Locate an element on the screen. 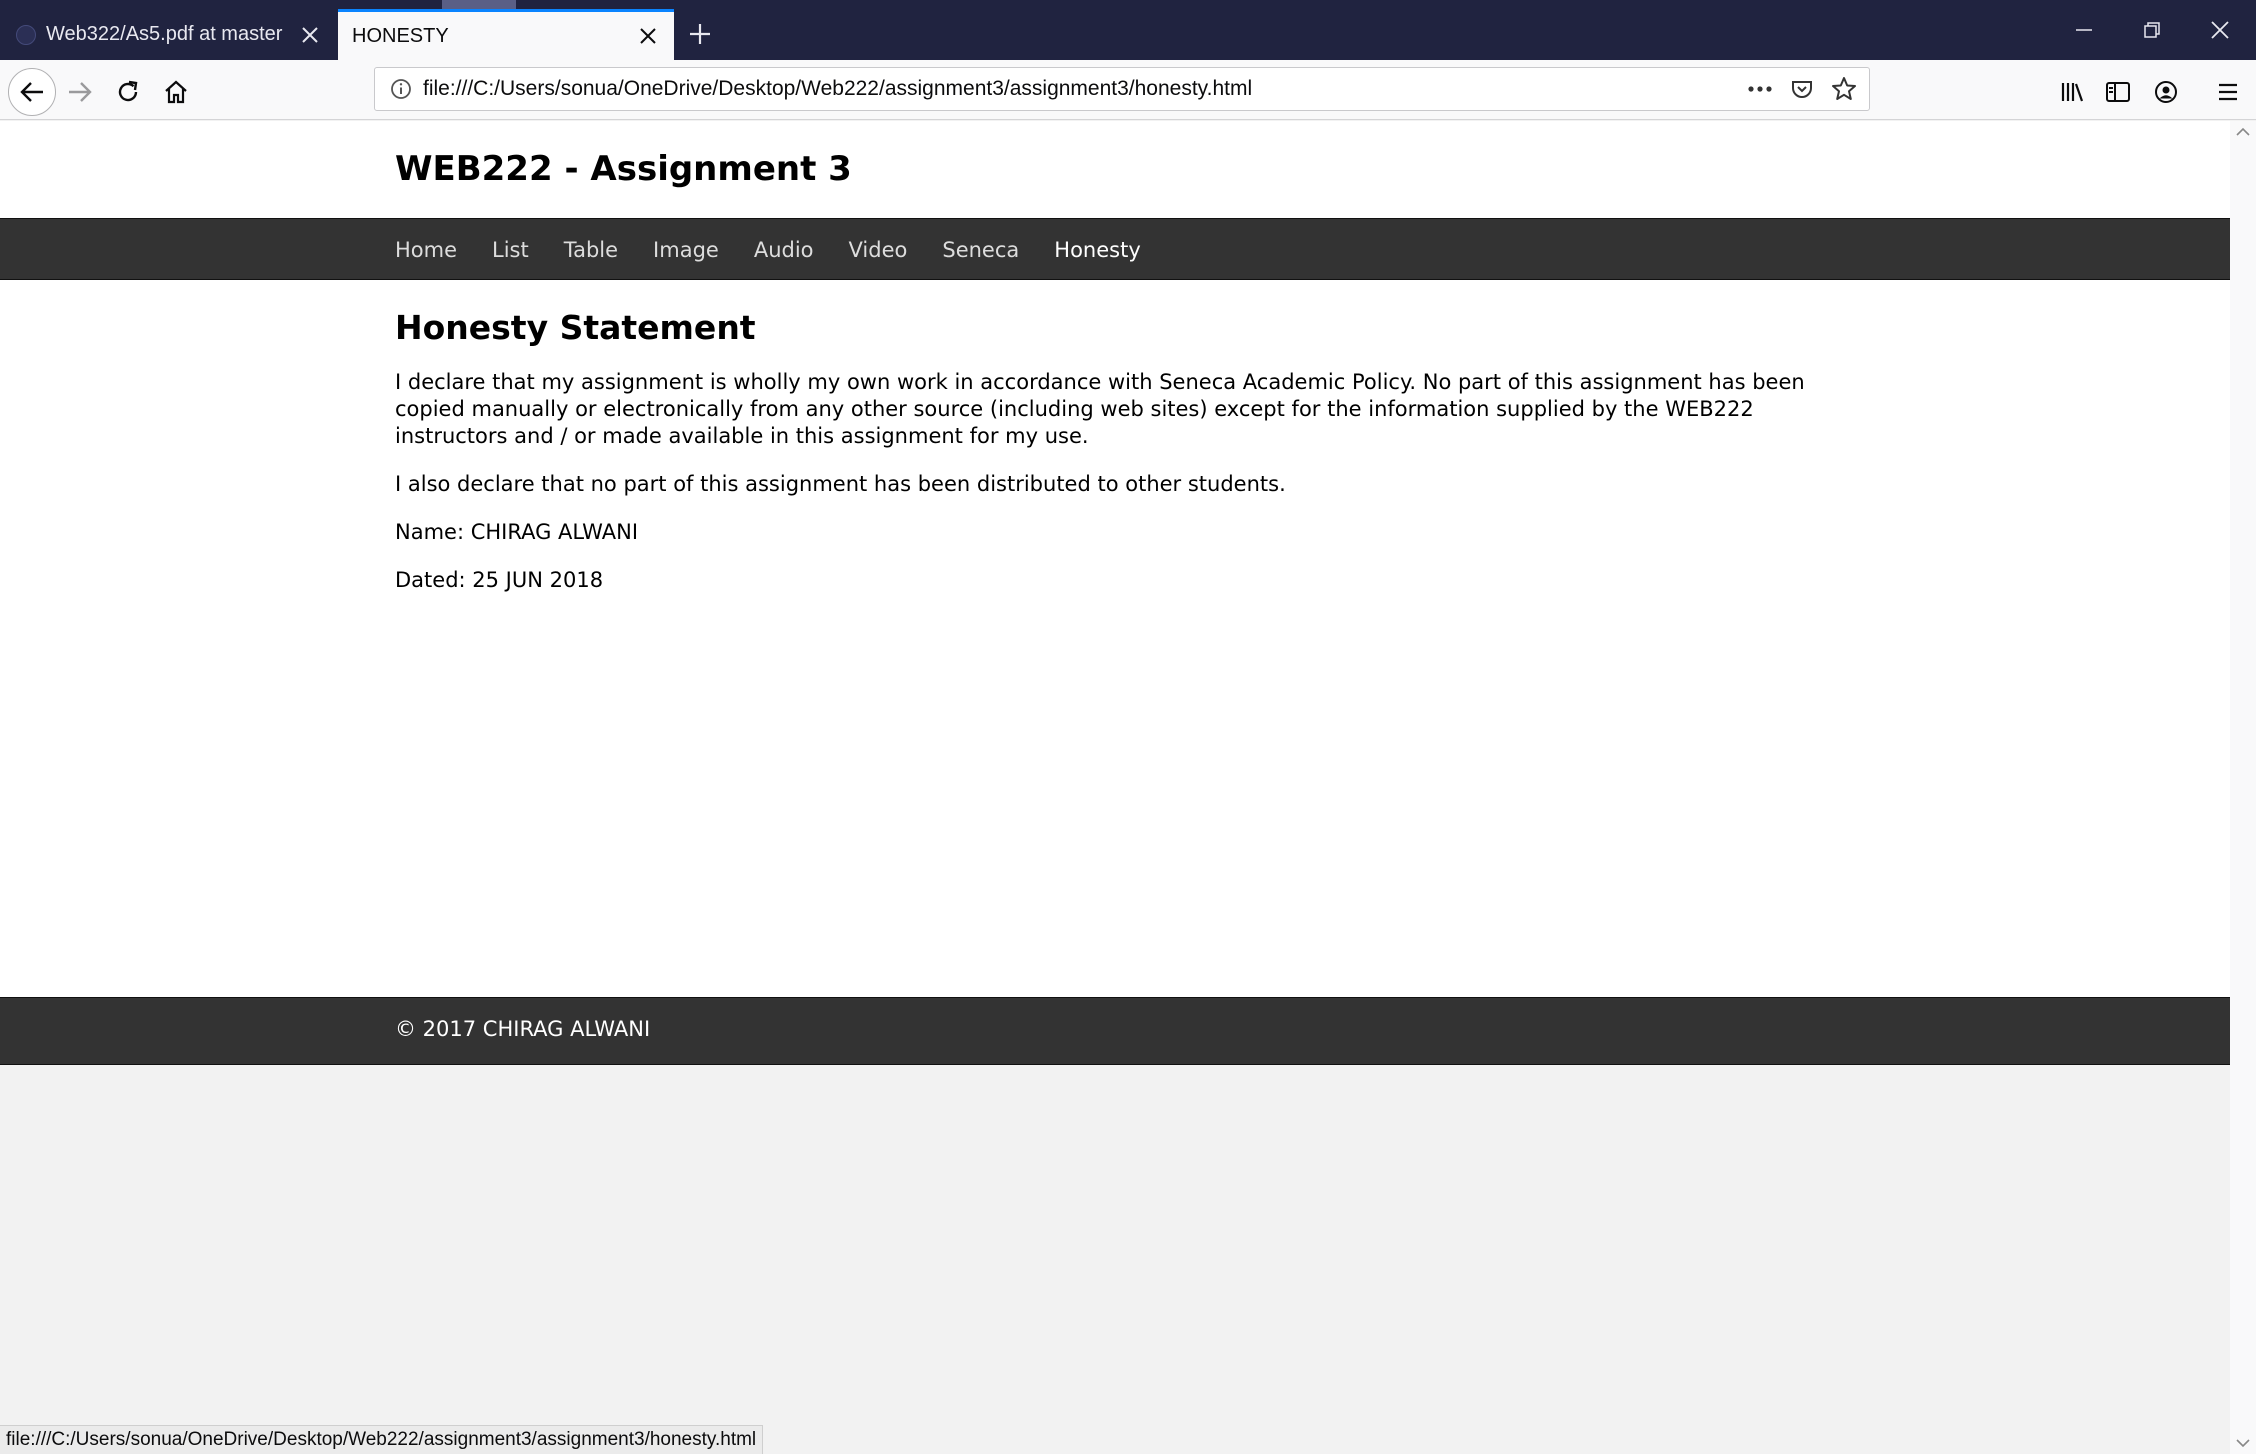 The image size is (2256, 1454). home-button is located at coordinates (176, 92).